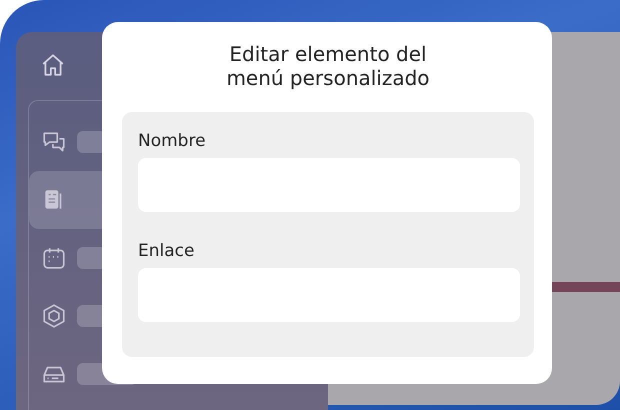 This screenshot has width=620, height=410. What do you see at coordinates (172, 141) in the screenshot?
I see `field-label: Nombre` at bounding box center [172, 141].